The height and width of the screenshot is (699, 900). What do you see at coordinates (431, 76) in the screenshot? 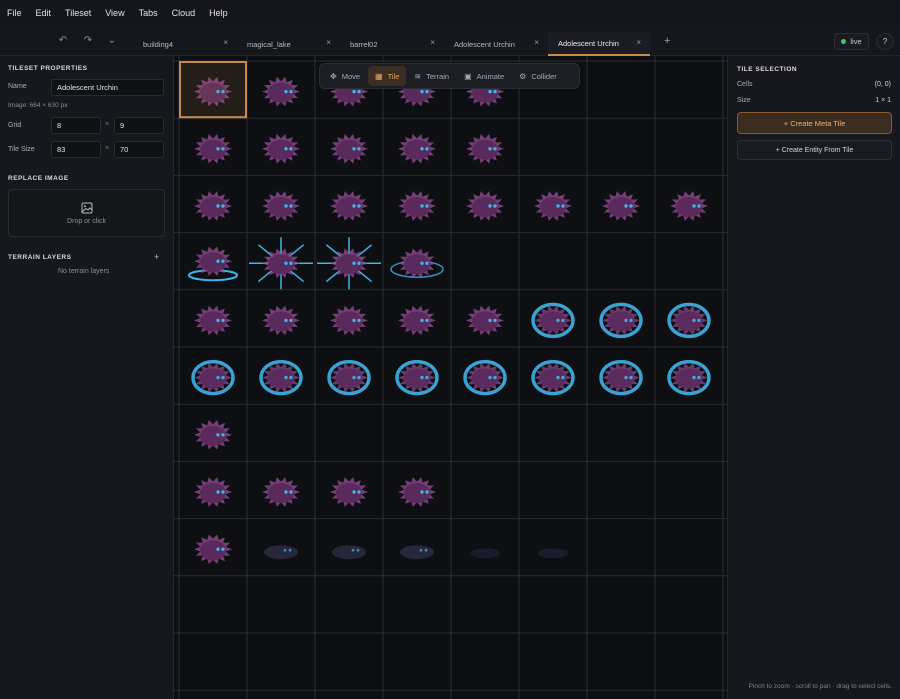
I see `mode-terrain-button: ≋ Terrain` at bounding box center [431, 76].